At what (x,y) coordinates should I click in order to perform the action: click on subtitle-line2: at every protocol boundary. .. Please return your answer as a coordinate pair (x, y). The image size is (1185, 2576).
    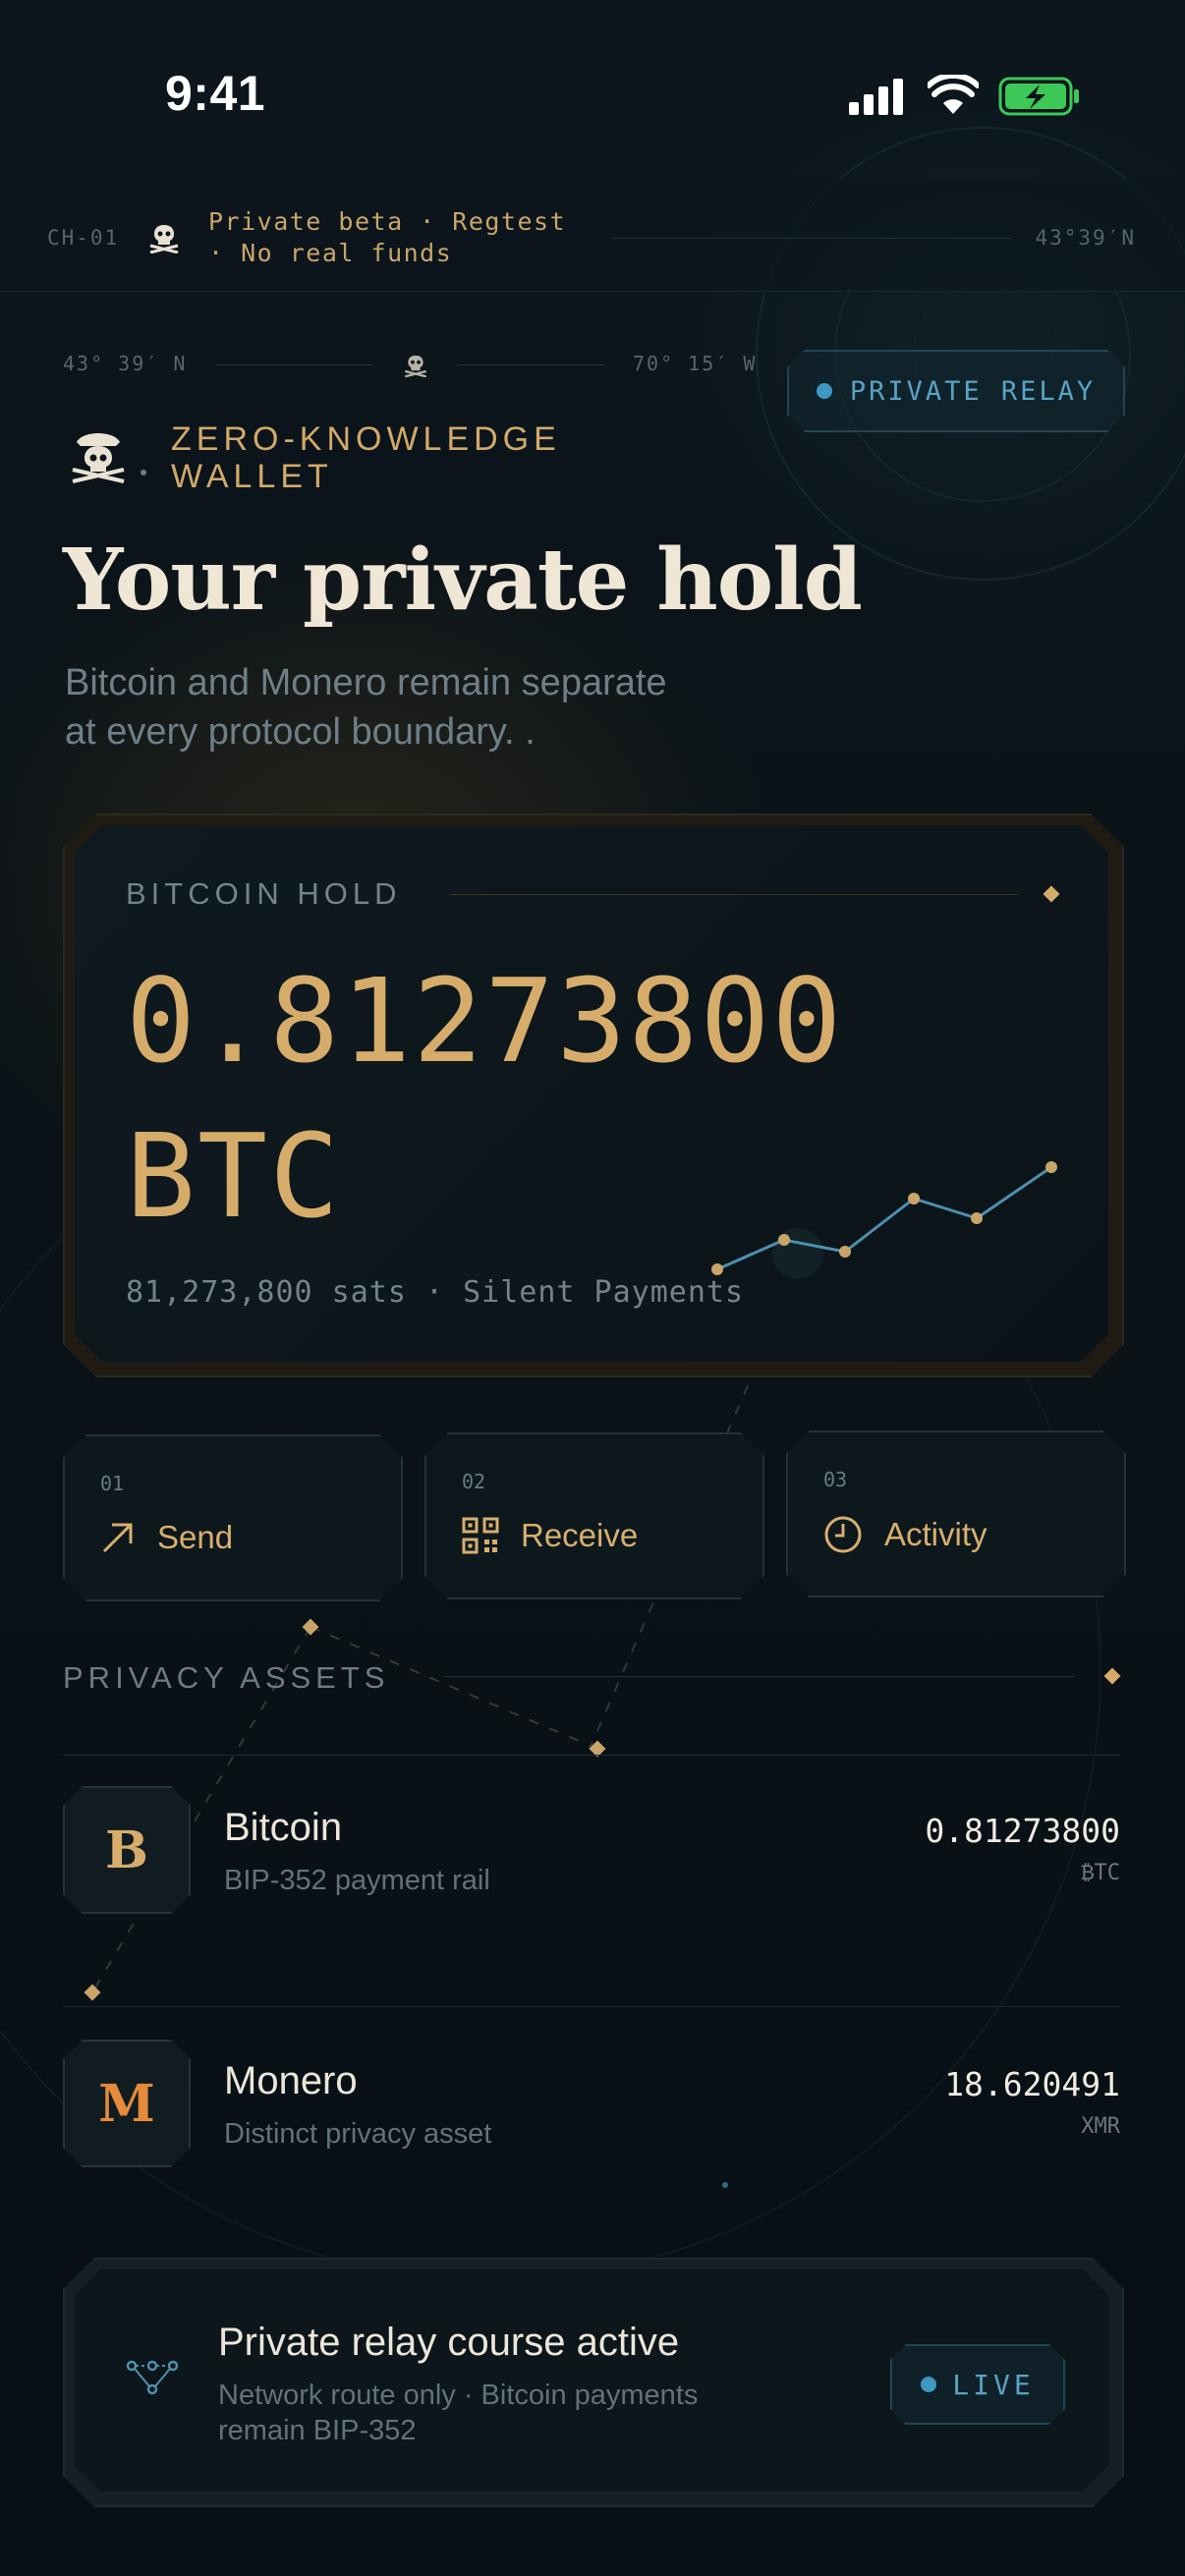
    Looking at the image, I should click on (301, 732).